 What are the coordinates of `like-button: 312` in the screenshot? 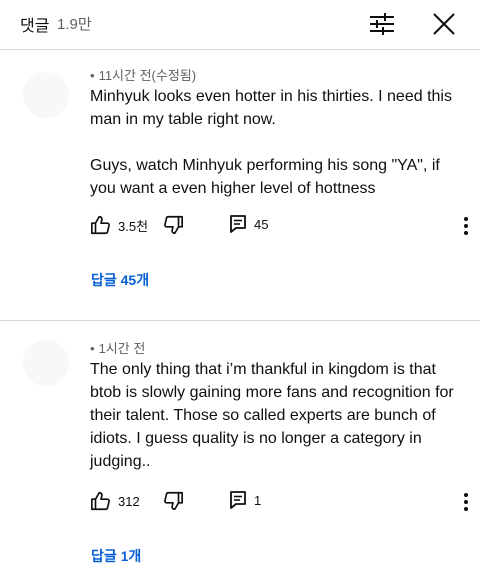 It's located at (115, 501).